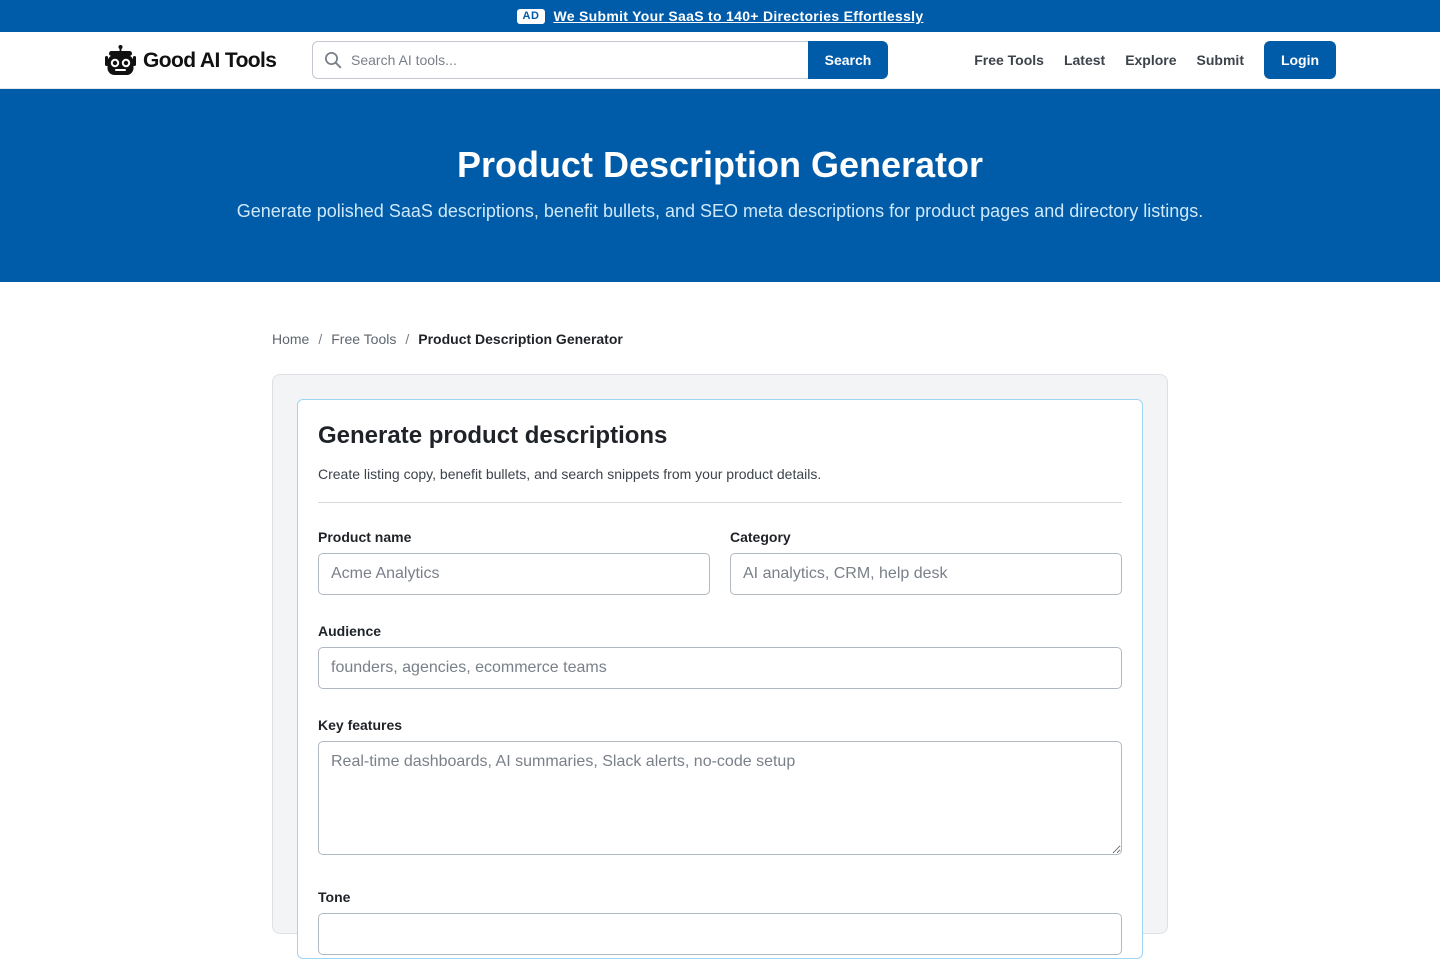  I want to click on form-row-tone: Tone, so click(720, 922).